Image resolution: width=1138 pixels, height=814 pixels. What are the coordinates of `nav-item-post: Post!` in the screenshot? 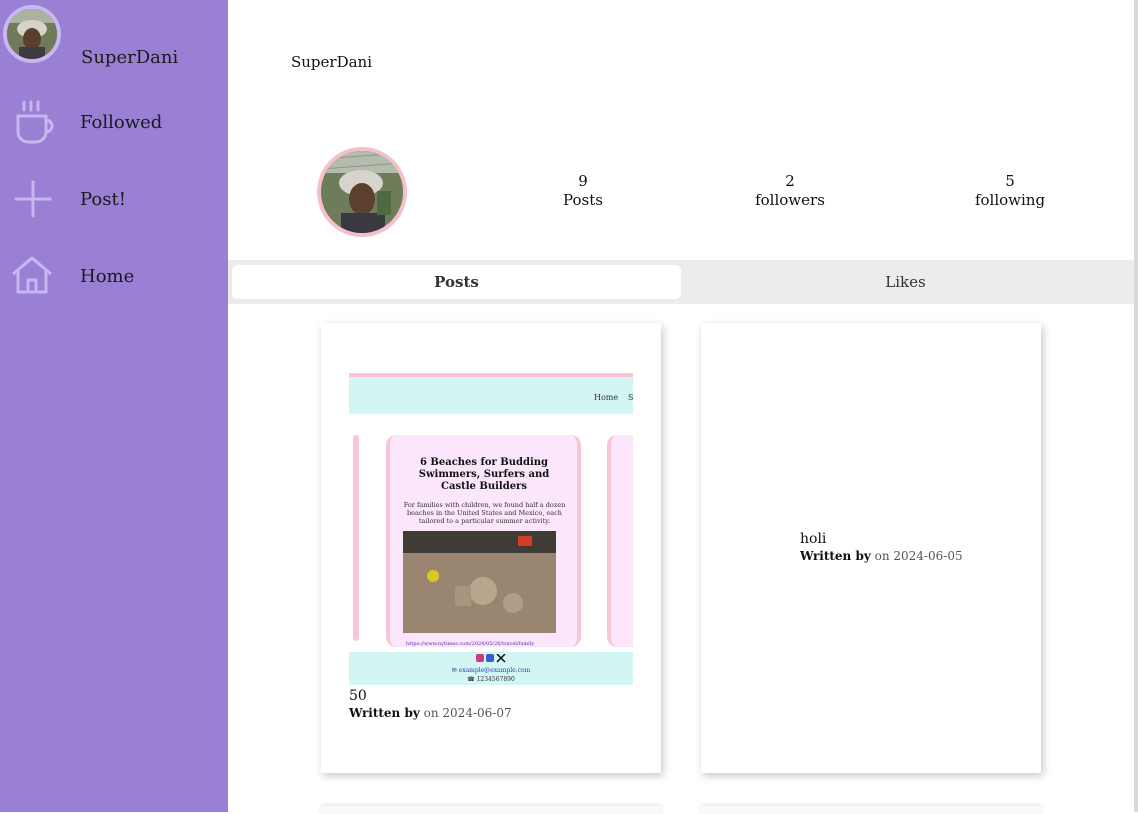 It's located at (114, 204).